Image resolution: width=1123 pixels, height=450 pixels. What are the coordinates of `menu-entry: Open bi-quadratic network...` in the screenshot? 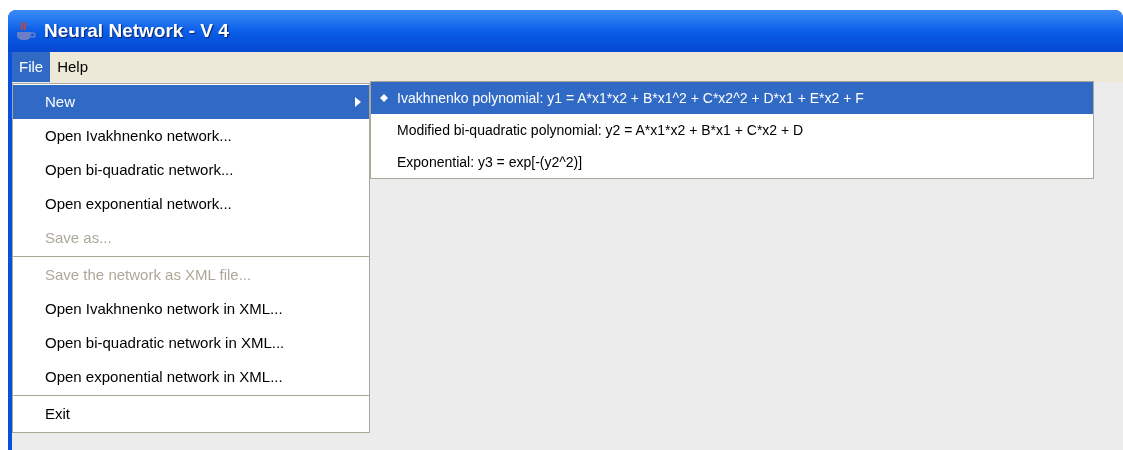 It's located at (191, 170).